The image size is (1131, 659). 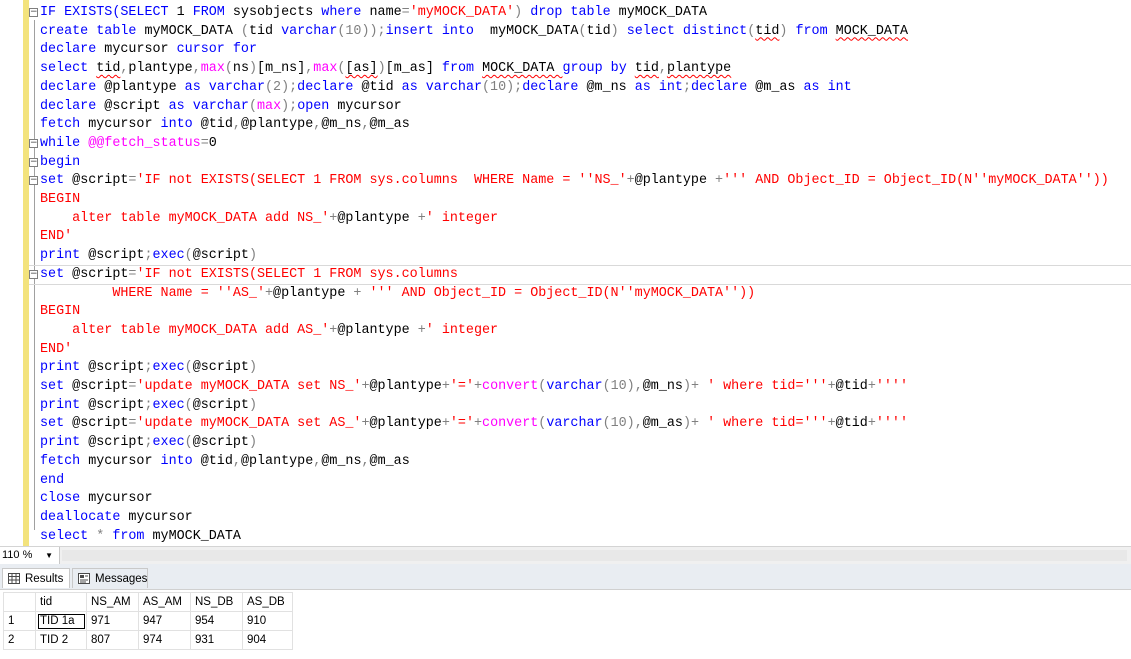 What do you see at coordinates (164, 640) in the screenshot?
I see `cell-as-am: 974` at bounding box center [164, 640].